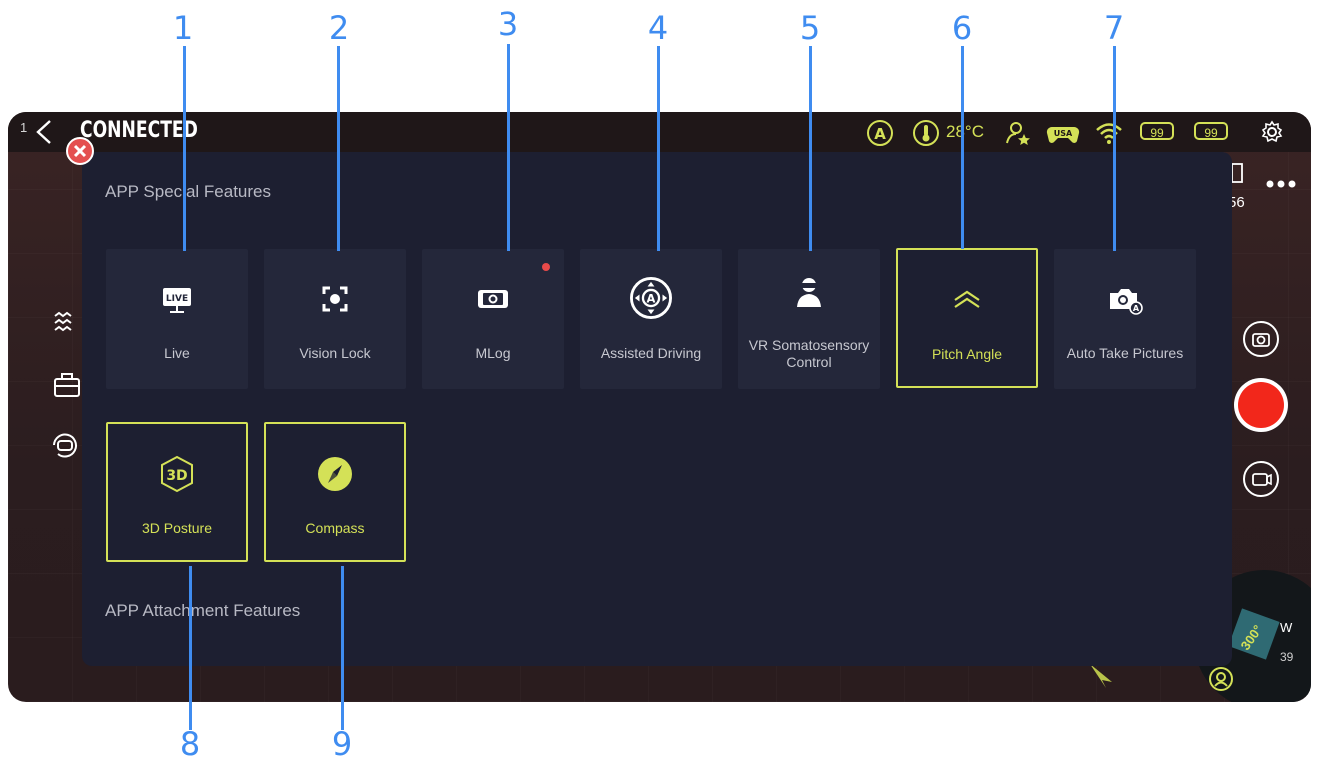 The width and height of the screenshot is (1320, 763). What do you see at coordinates (967, 354) in the screenshot?
I see `feature-label: Pitch Angle` at bounding box center [967, 354].